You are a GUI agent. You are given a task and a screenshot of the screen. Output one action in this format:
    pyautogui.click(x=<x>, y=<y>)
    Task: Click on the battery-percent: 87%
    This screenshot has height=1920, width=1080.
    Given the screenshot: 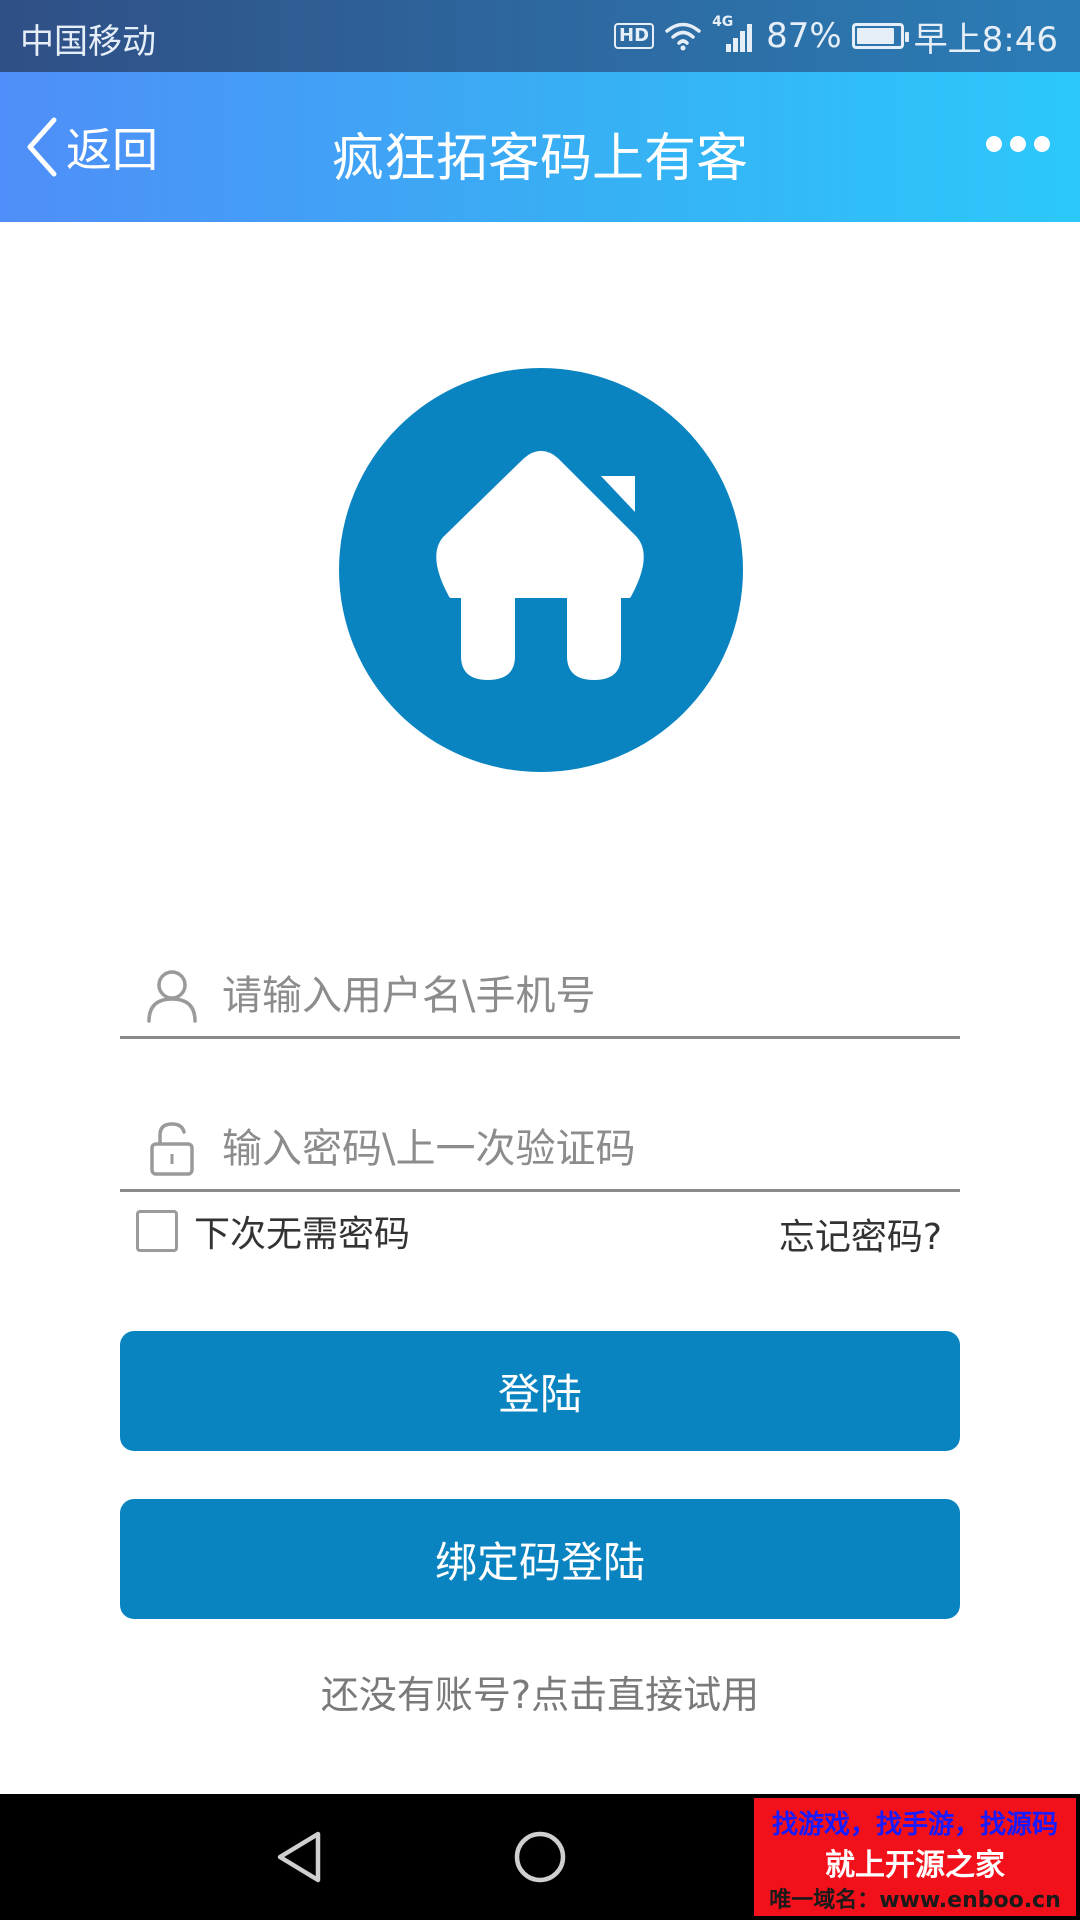 What is the action you would take?
    pyautogui.click(x=804, y=36)
    